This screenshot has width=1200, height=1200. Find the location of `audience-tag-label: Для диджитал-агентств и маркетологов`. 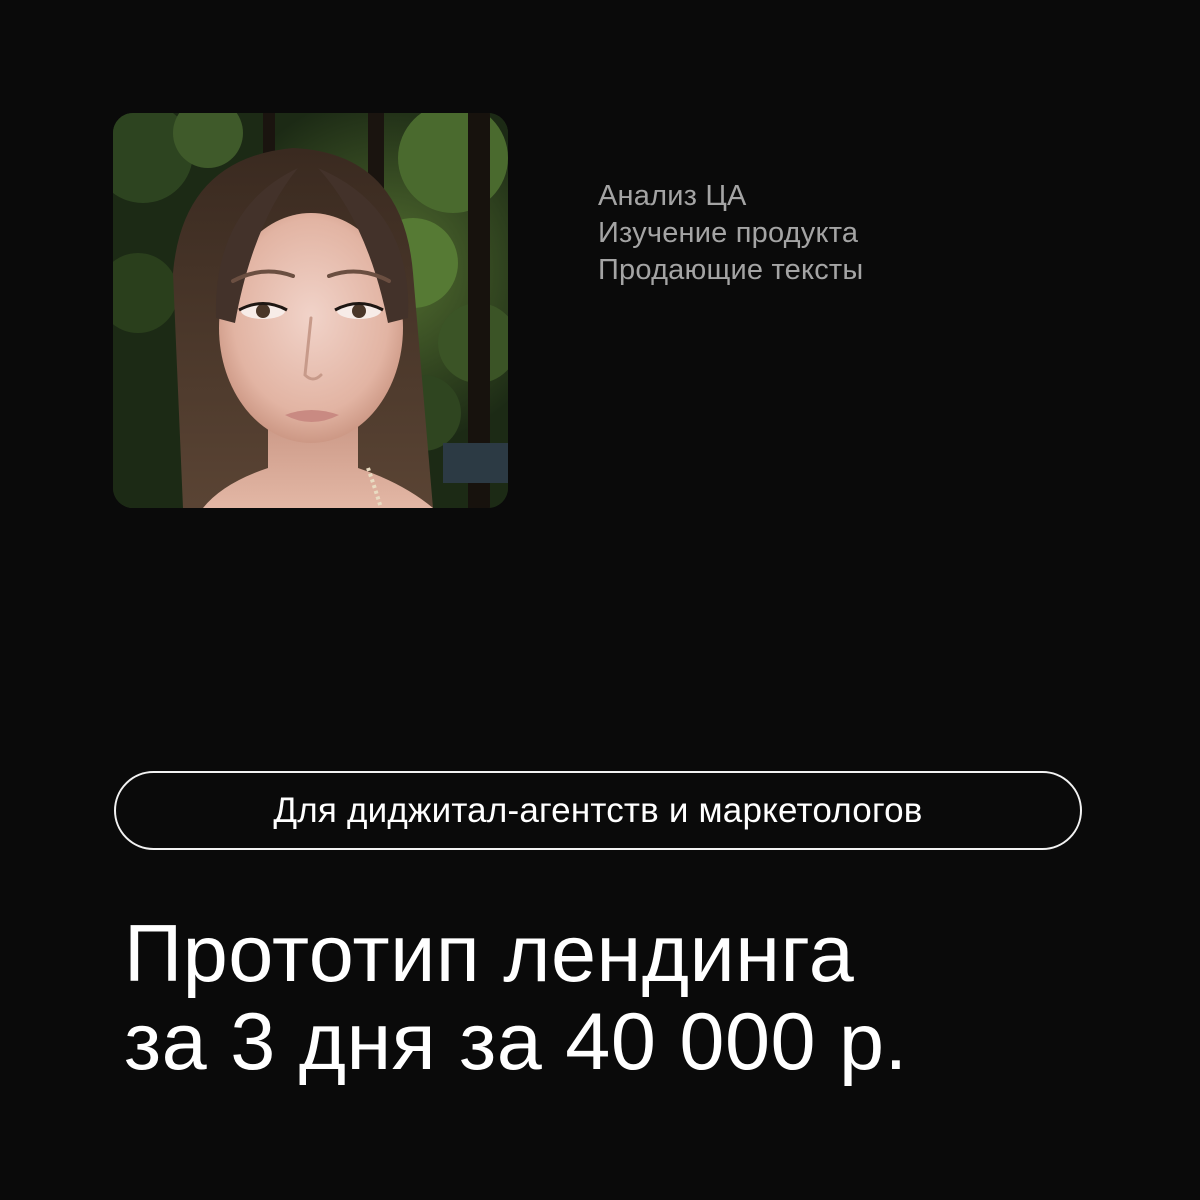

audience-tag-label: Для диджитал-агентств и маркетологов is located at coordinates (598, 810).